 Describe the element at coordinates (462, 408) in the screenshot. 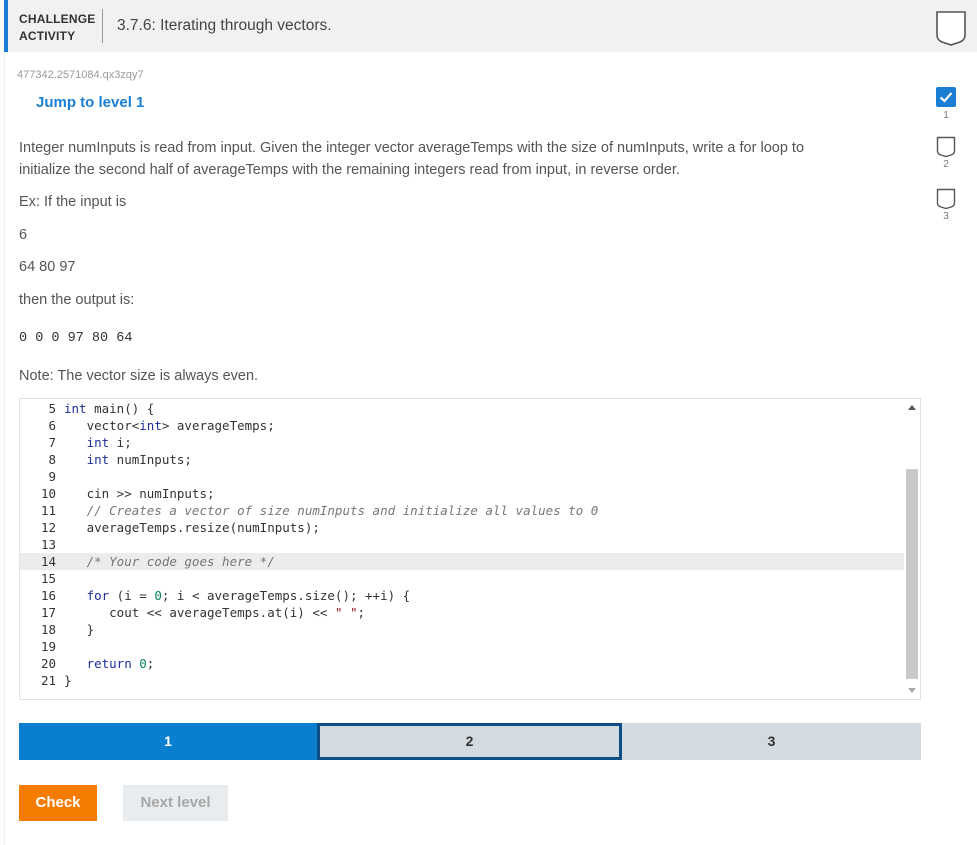

I see `code-line: 5 int main() {` at that location.